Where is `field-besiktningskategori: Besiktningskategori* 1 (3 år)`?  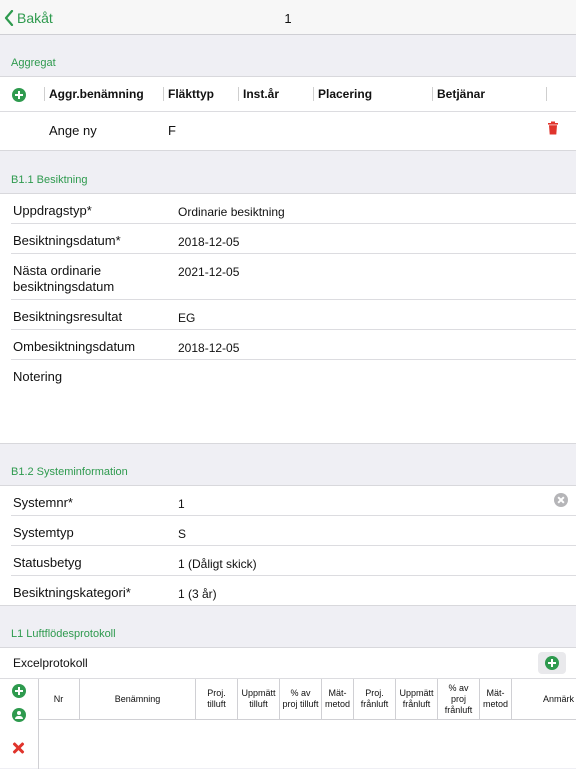
field-besiktningskategori: Besiktningskategori* 1 (3 år) is located at coordinates (288, 591).